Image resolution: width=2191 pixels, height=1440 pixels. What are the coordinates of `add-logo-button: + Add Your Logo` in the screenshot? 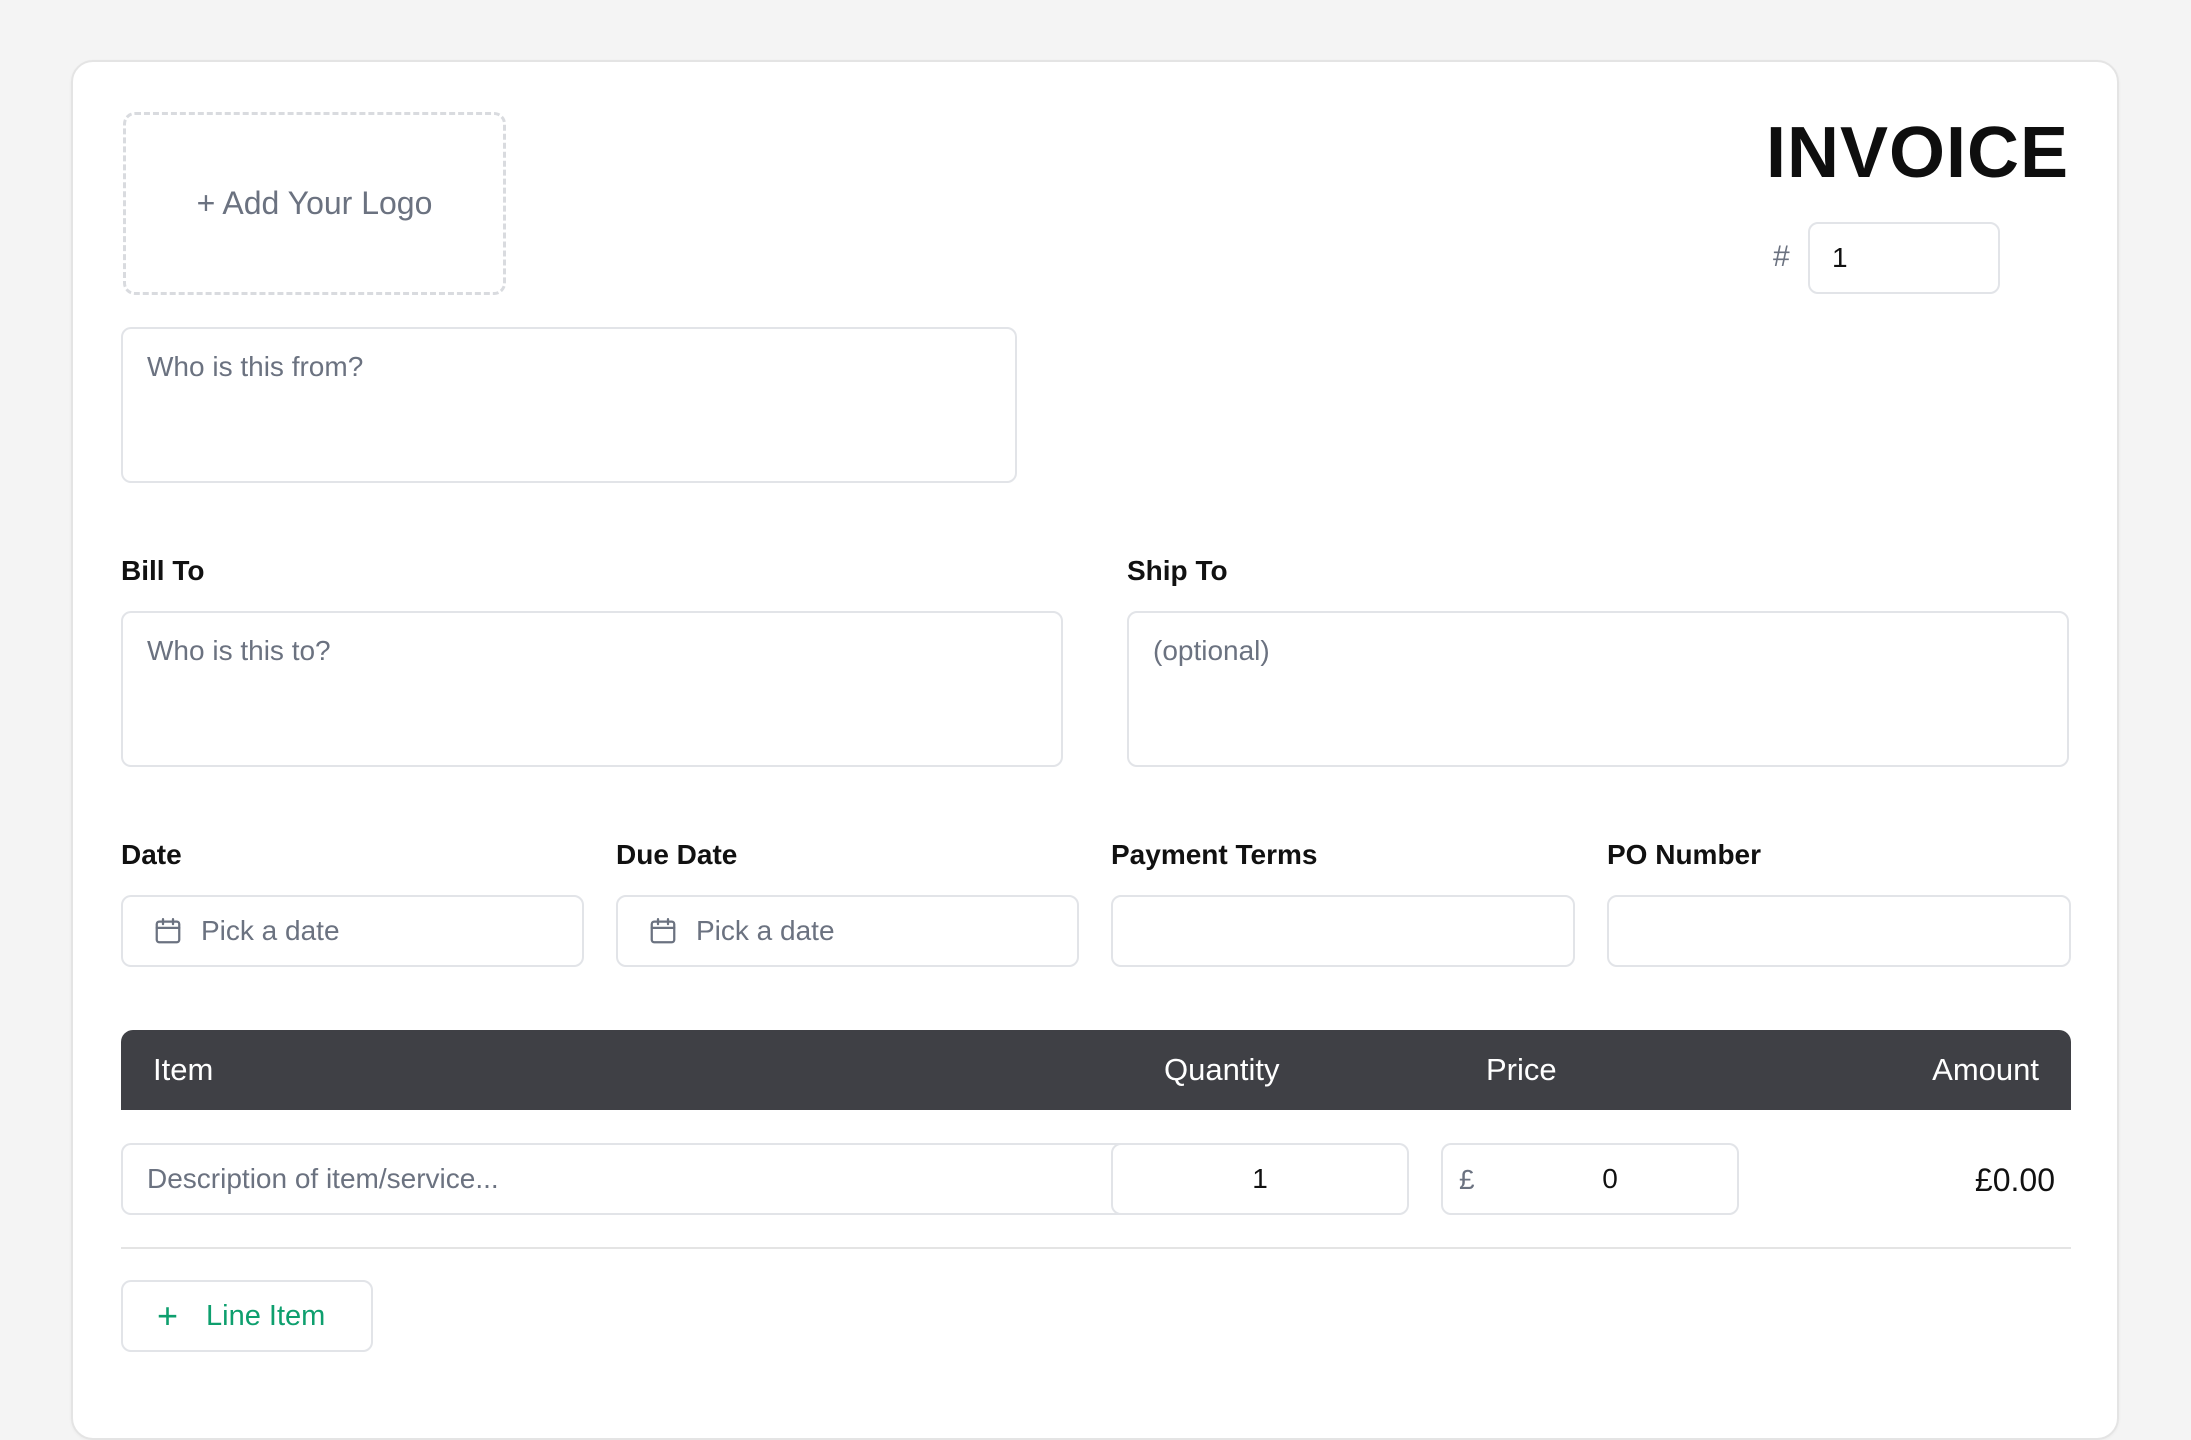 It's located at (314, 203).